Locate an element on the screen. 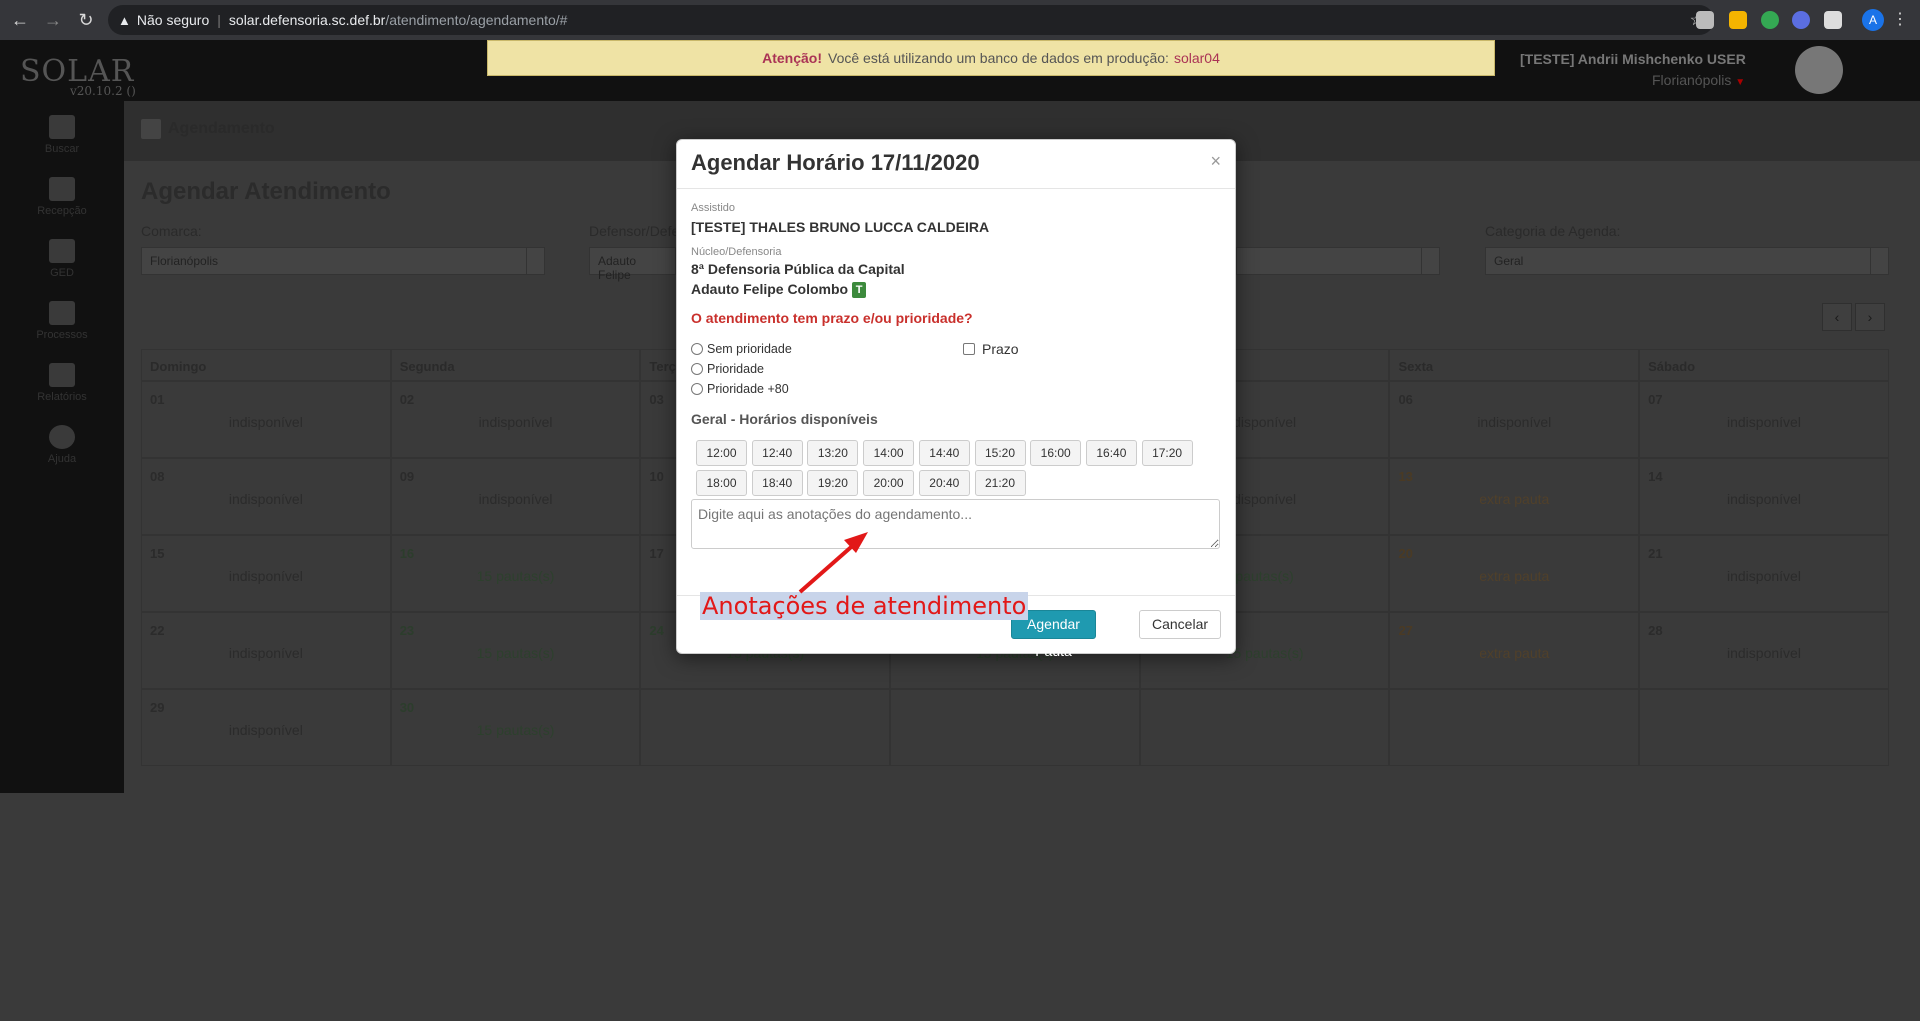 This screenshot has width=1920, height=1021. time-slot-button: 18:40 is located at coordinates (777, 483).